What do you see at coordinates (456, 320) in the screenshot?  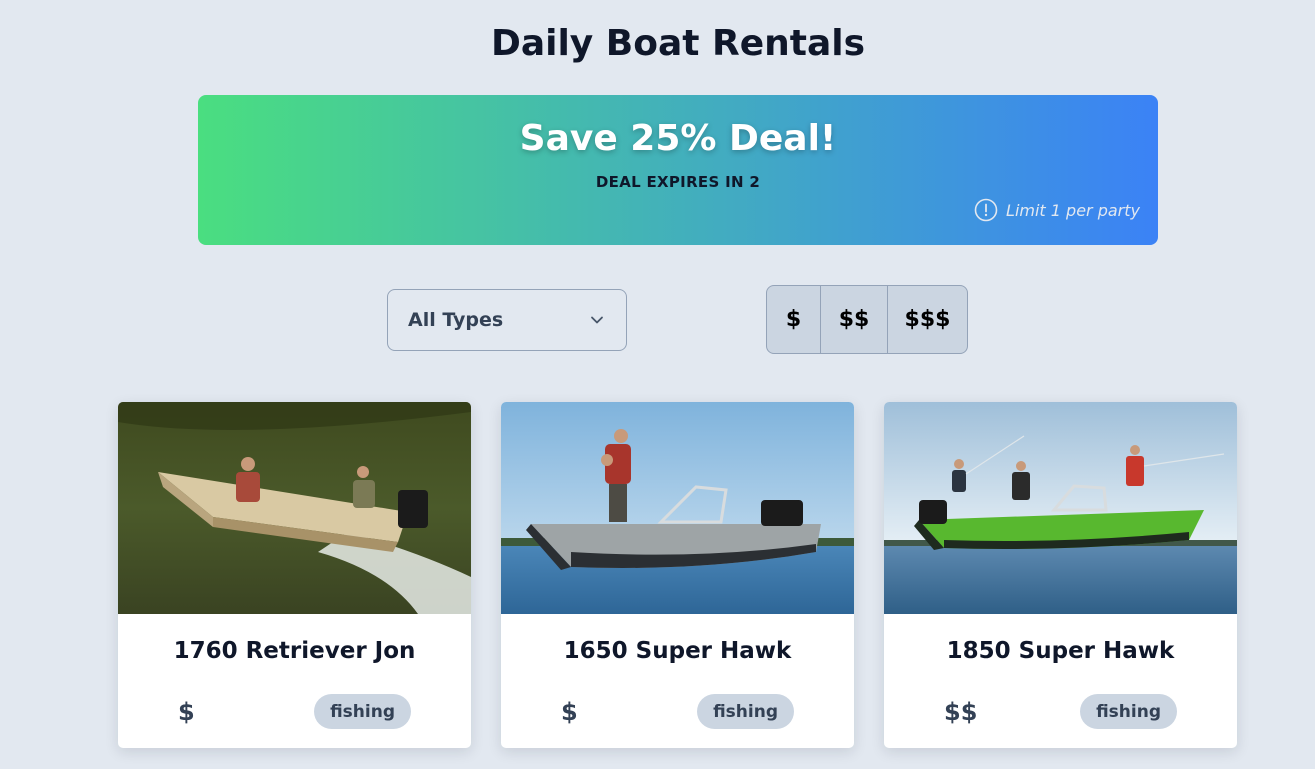 I see `type-filter-value: All Types` at bounding box center [456, 320].